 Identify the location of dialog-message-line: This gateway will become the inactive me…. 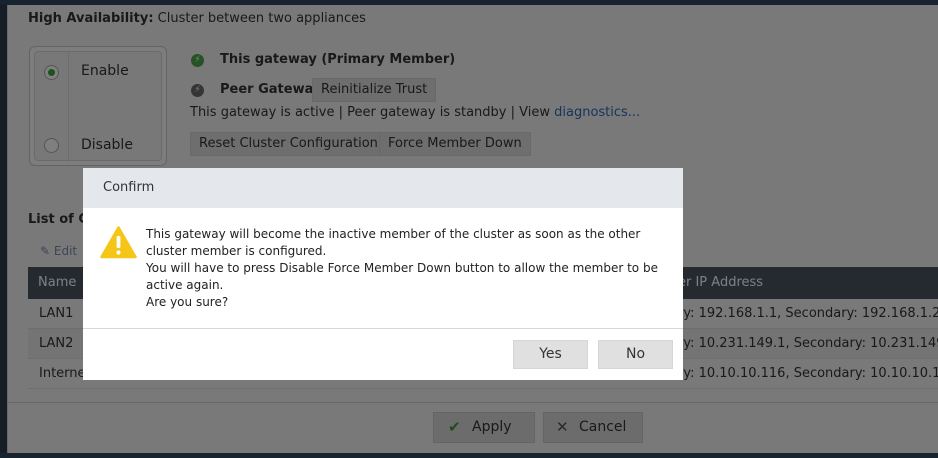
(393, 234).